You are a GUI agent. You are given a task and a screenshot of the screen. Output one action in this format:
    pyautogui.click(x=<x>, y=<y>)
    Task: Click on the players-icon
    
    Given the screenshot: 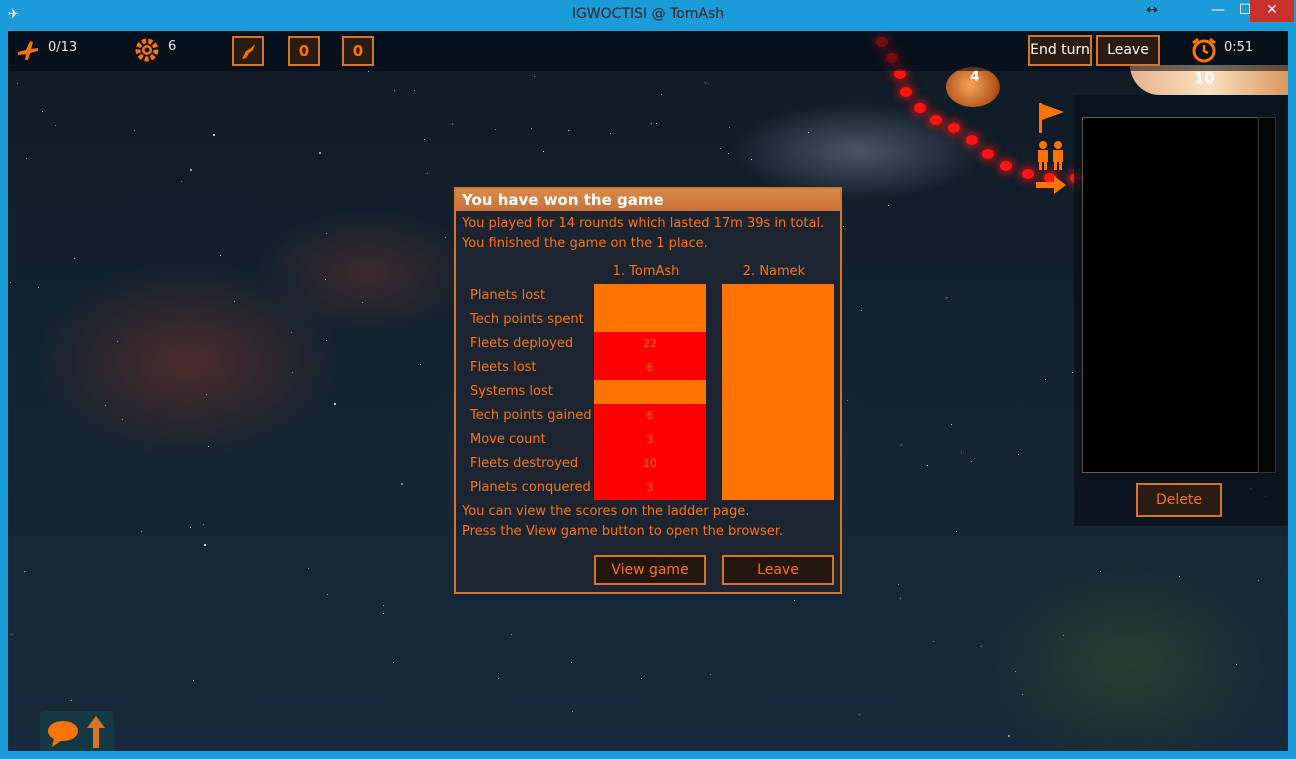 What is the action you would take?
    pyautogui.click(x=1051, y=157)
    